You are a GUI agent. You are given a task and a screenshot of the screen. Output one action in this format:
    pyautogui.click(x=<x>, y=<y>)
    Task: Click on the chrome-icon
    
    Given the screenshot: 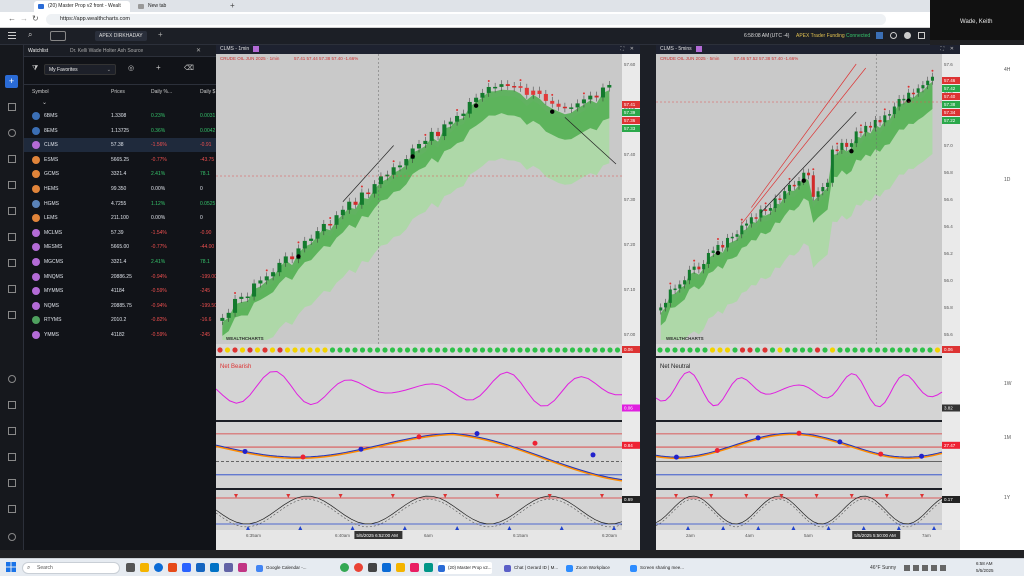 What is the action you would take?
    pyautogui.click(x=344, y=567)
    